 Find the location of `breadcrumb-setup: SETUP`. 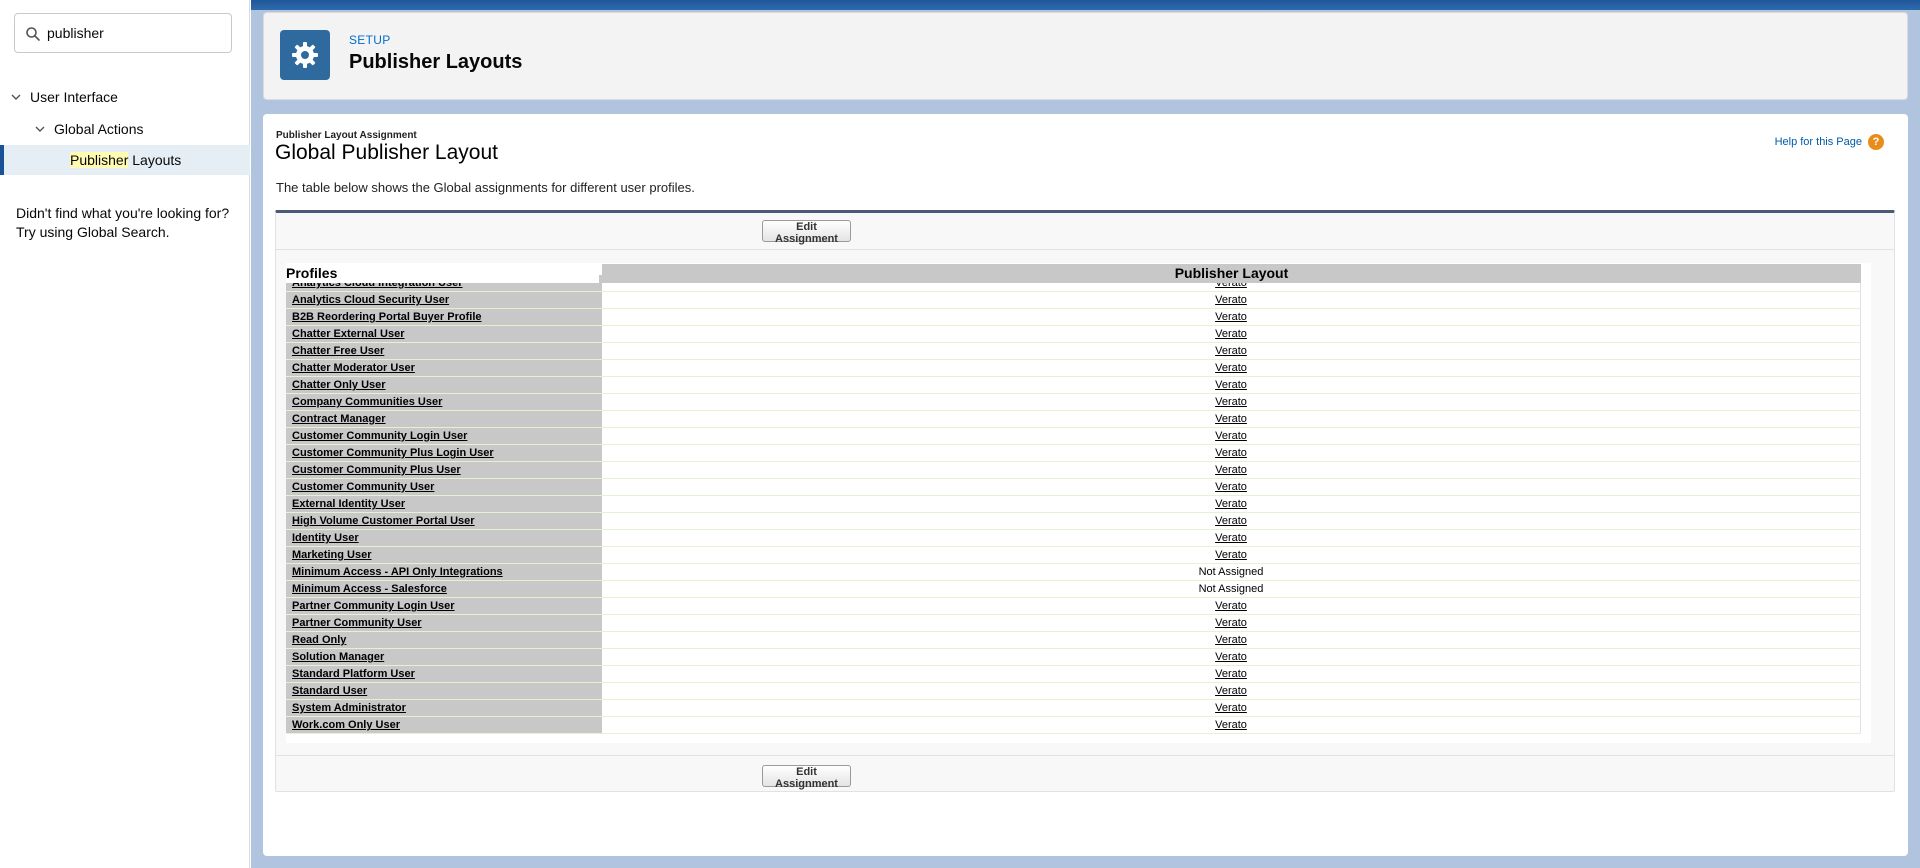

breadcrumb-setup: SETUP is located at coordinates (370, 40).